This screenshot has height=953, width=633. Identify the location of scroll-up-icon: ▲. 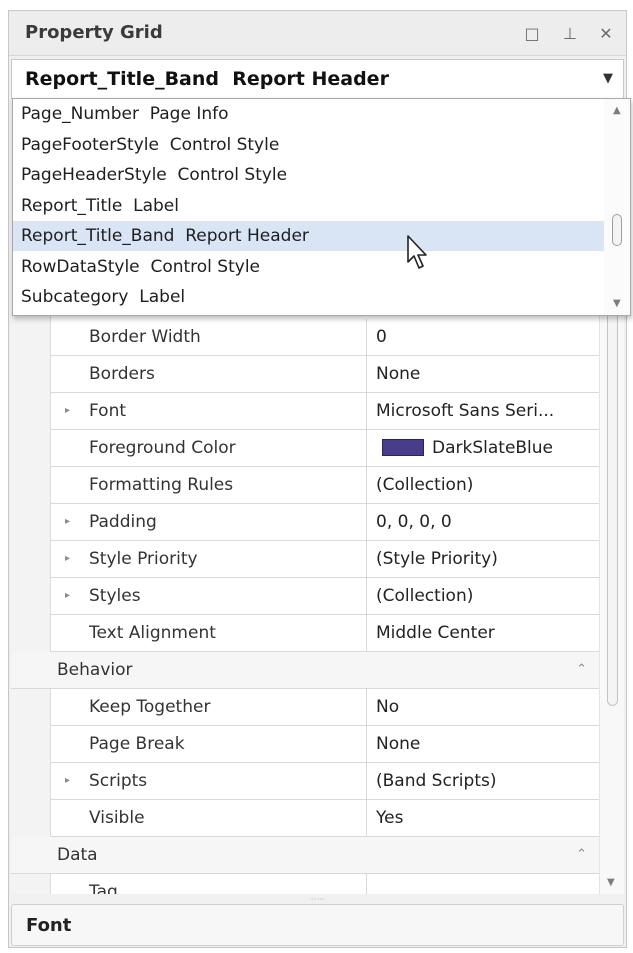
(617, 110).